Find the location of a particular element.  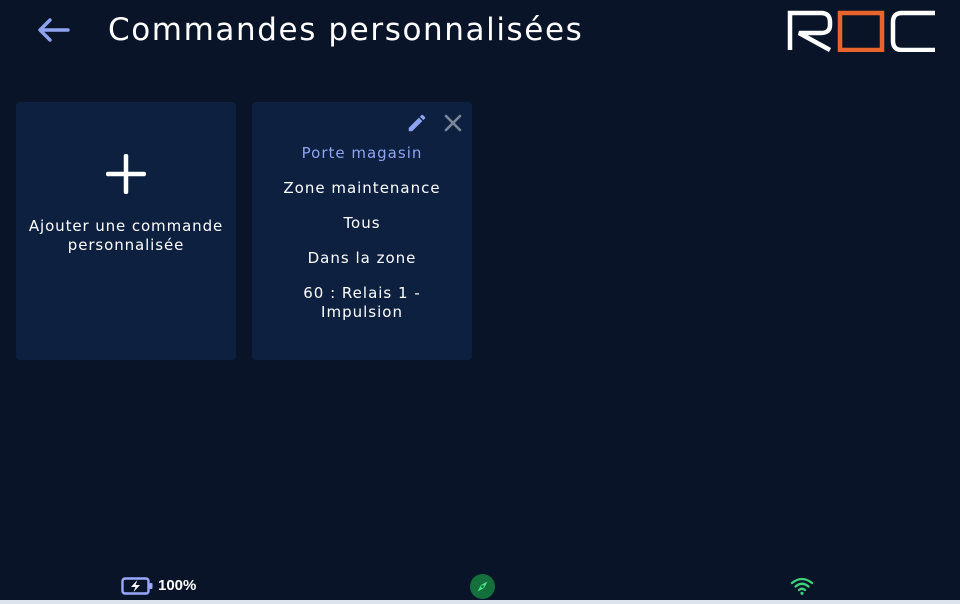

status-bar: 100% is located at coordinates (480, 586).